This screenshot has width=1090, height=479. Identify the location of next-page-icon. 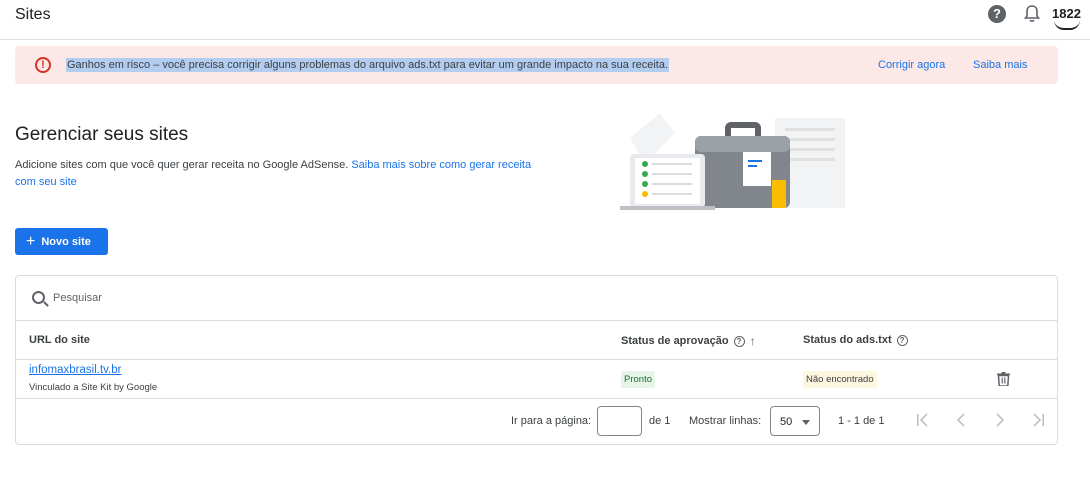
(1000, 420).